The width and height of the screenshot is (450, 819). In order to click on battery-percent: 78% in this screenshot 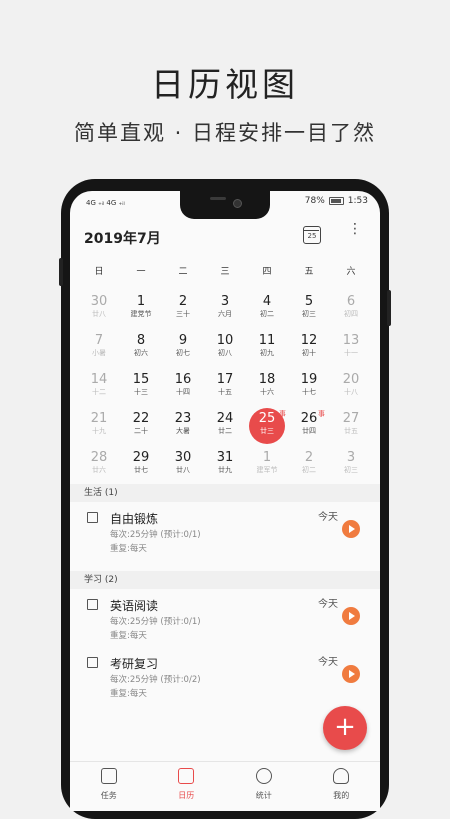, I will do `click(314, 201)`.